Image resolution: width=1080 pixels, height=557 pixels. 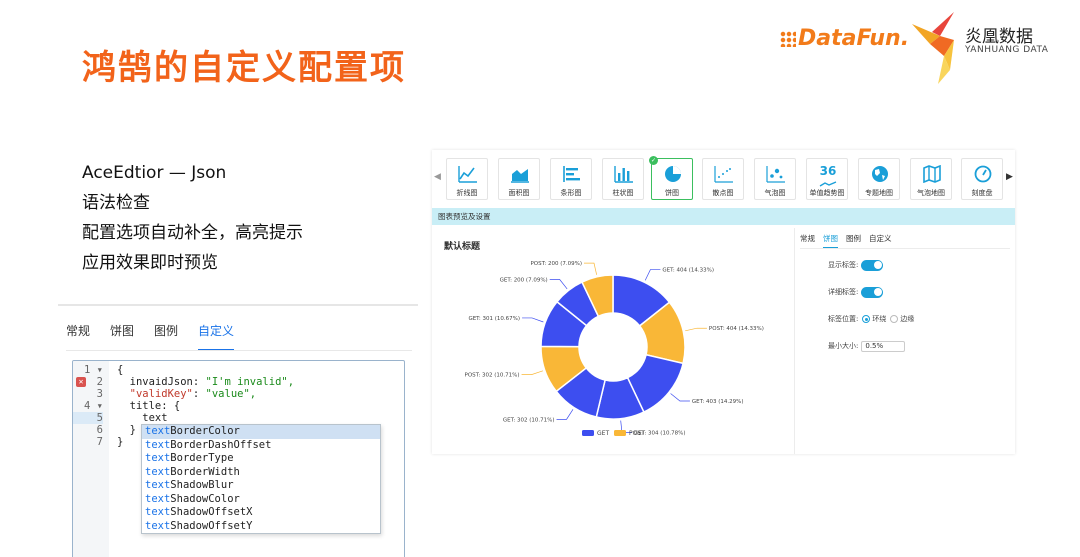 What do you see at coordinates (718, 402) in the screenshot?
I see `slice-data-label: GET: 403 (14.29%)` at bounding box center [718, 402].